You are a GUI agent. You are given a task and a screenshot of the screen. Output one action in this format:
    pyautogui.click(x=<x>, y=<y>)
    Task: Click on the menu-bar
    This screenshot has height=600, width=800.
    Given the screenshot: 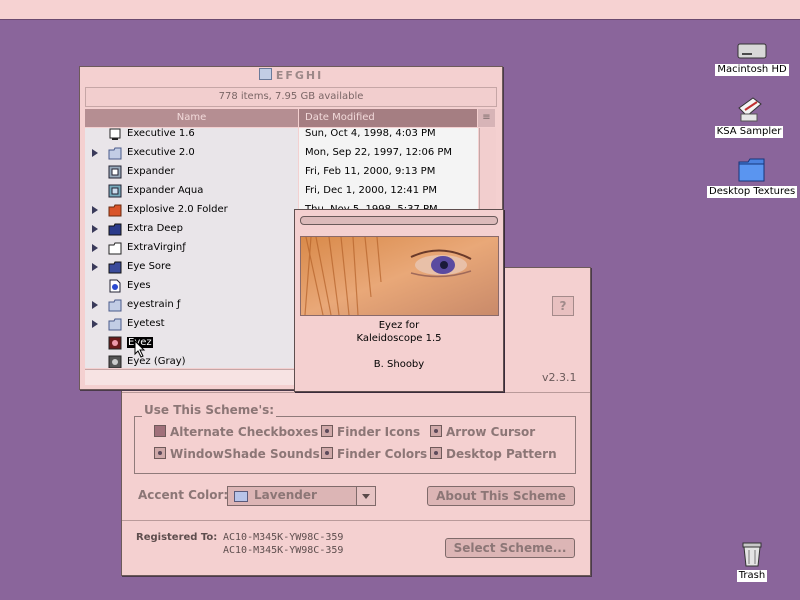 What is the action you would take?
    pyautogui.click(x=400, y=10)
    